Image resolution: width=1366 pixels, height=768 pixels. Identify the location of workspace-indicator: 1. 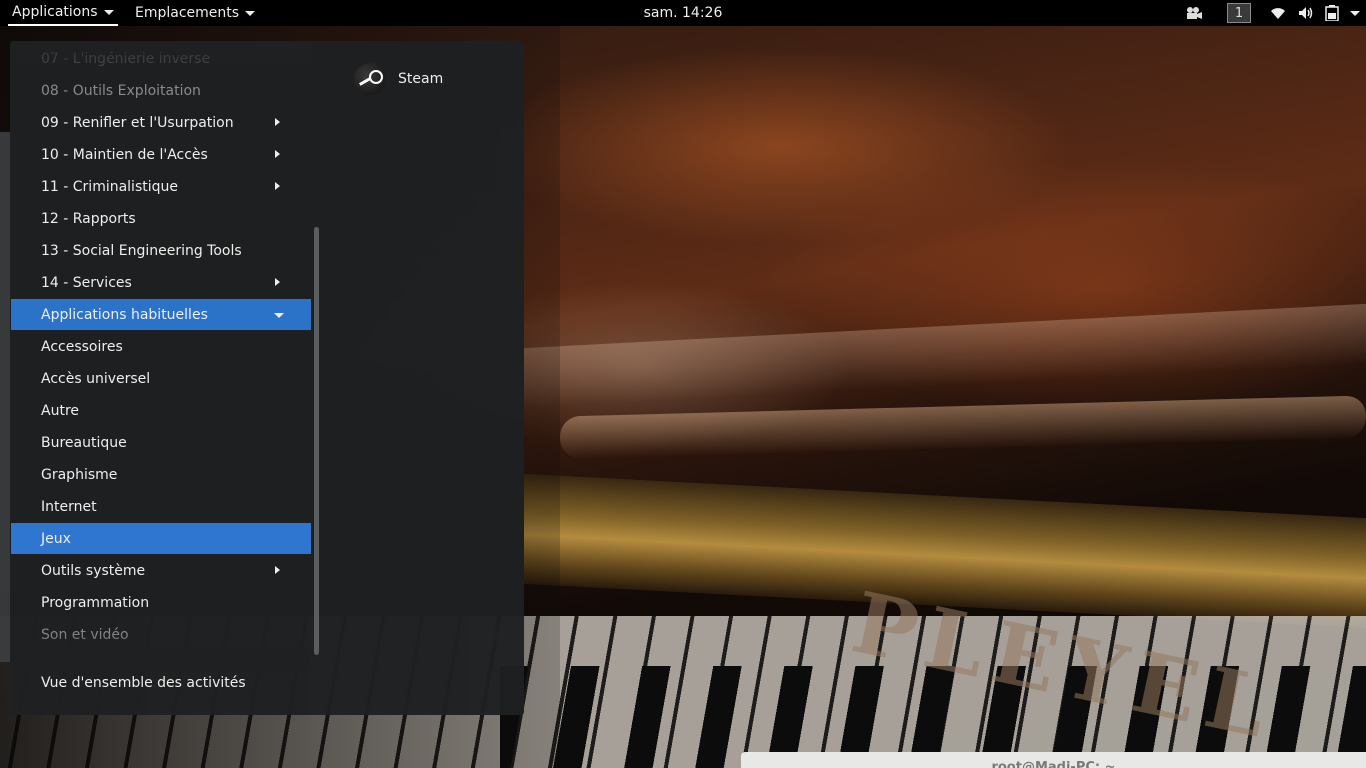
(1239, 13).